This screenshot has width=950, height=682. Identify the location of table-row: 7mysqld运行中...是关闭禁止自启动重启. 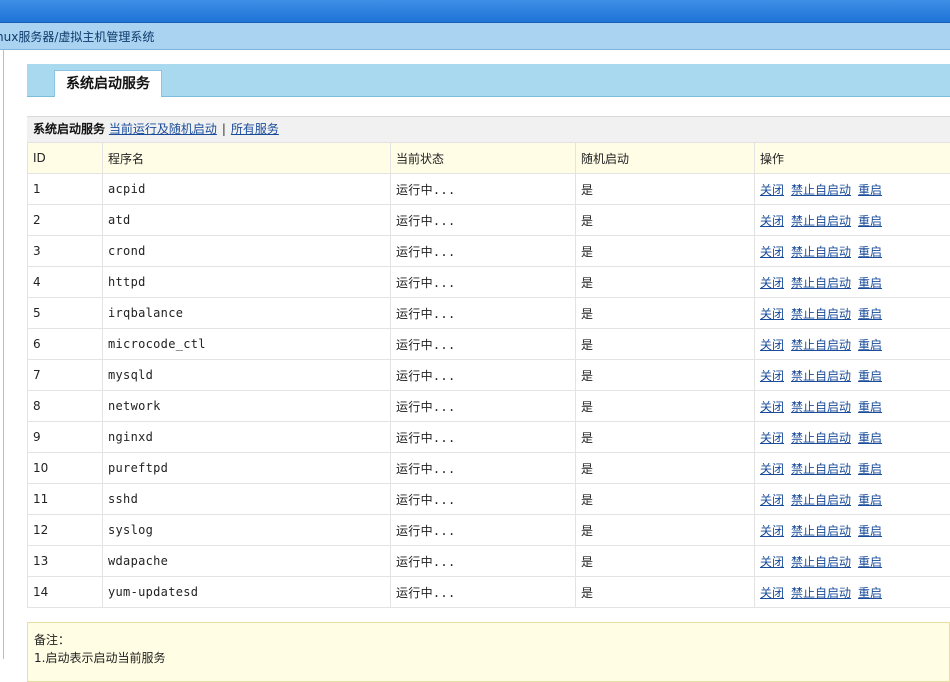
(489, 375).